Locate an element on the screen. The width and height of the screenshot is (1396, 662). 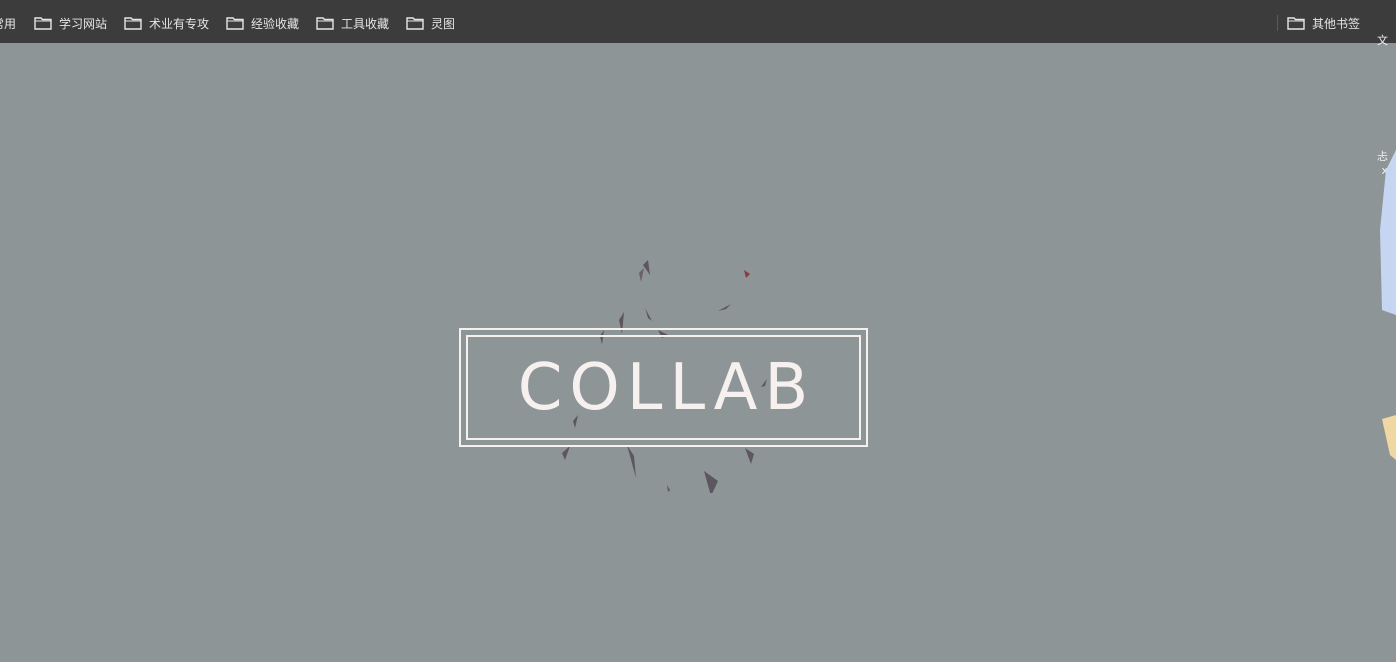
bookmark-folder-1: 常用 is located at coordinates (8, 23).